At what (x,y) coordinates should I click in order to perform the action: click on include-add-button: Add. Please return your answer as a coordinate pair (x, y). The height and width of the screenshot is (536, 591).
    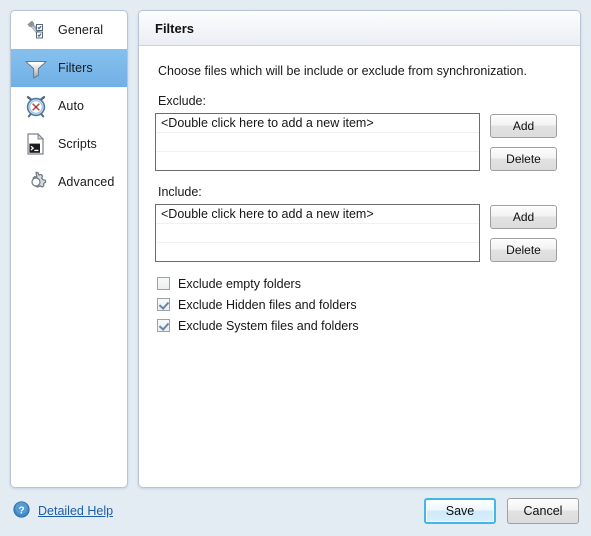
    Looking at the image, I should click on (523, 217).